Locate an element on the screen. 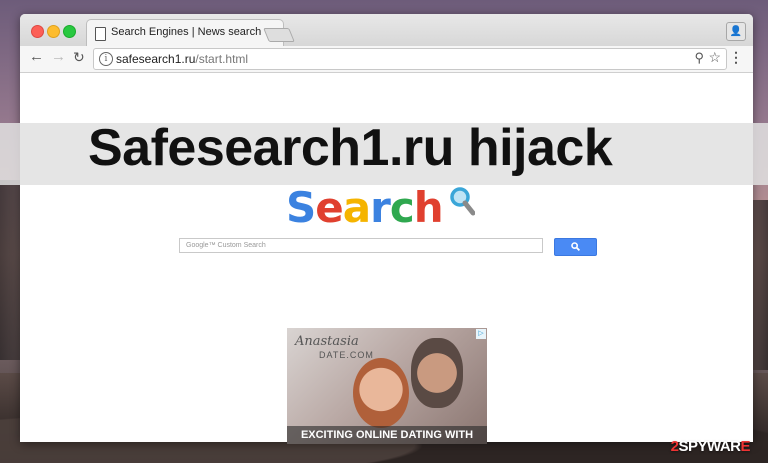 The height and width of the screenshot is (463, 768). logo-letter: e is located at coordinates (329, 207).